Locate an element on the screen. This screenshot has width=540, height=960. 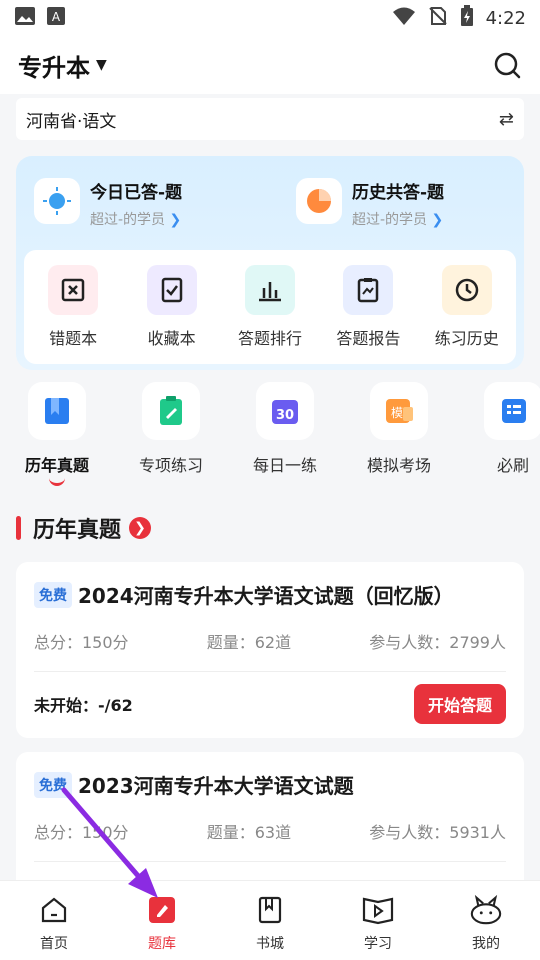
profile-mascot-icon is located at coordinates (486, 910).